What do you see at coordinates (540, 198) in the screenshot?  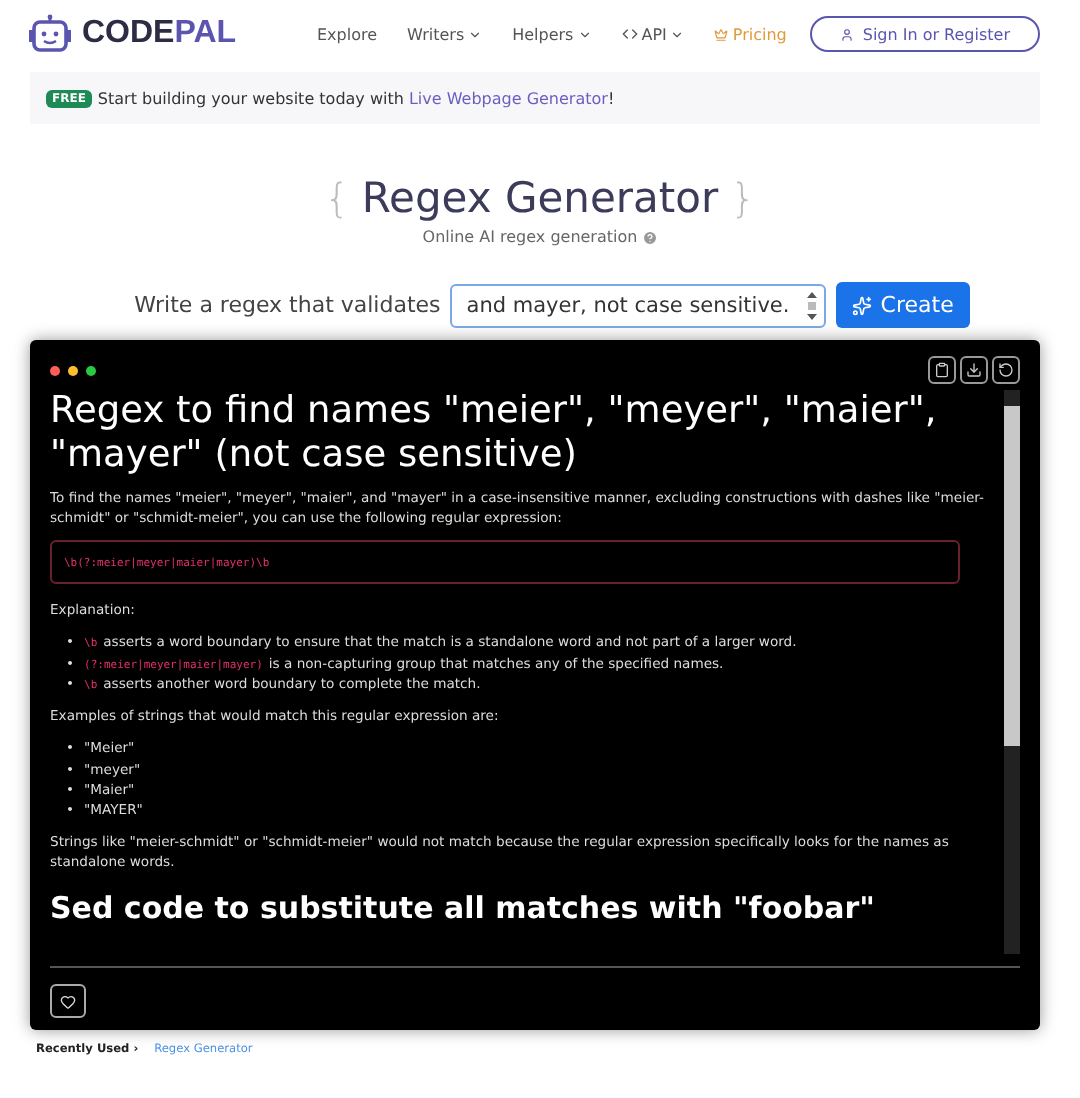 I see `page-title: Regex Generator` at bounding box center [540, 198].